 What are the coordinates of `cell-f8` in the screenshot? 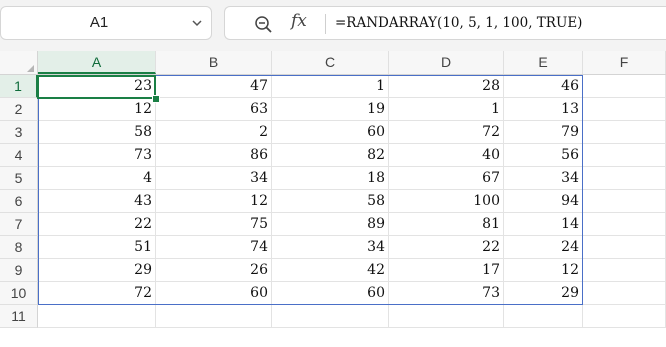 It's located at (624, 247).